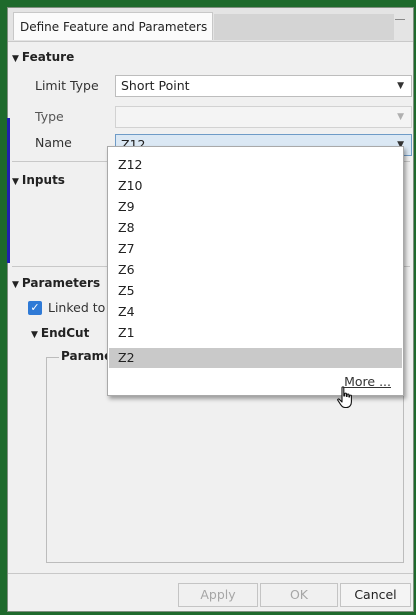 This screenshot has height=615, width=416. What do you see at coordinates (49, 116) in the screenshot?
I see `type-label: Type` at bounding box center [49, 116].